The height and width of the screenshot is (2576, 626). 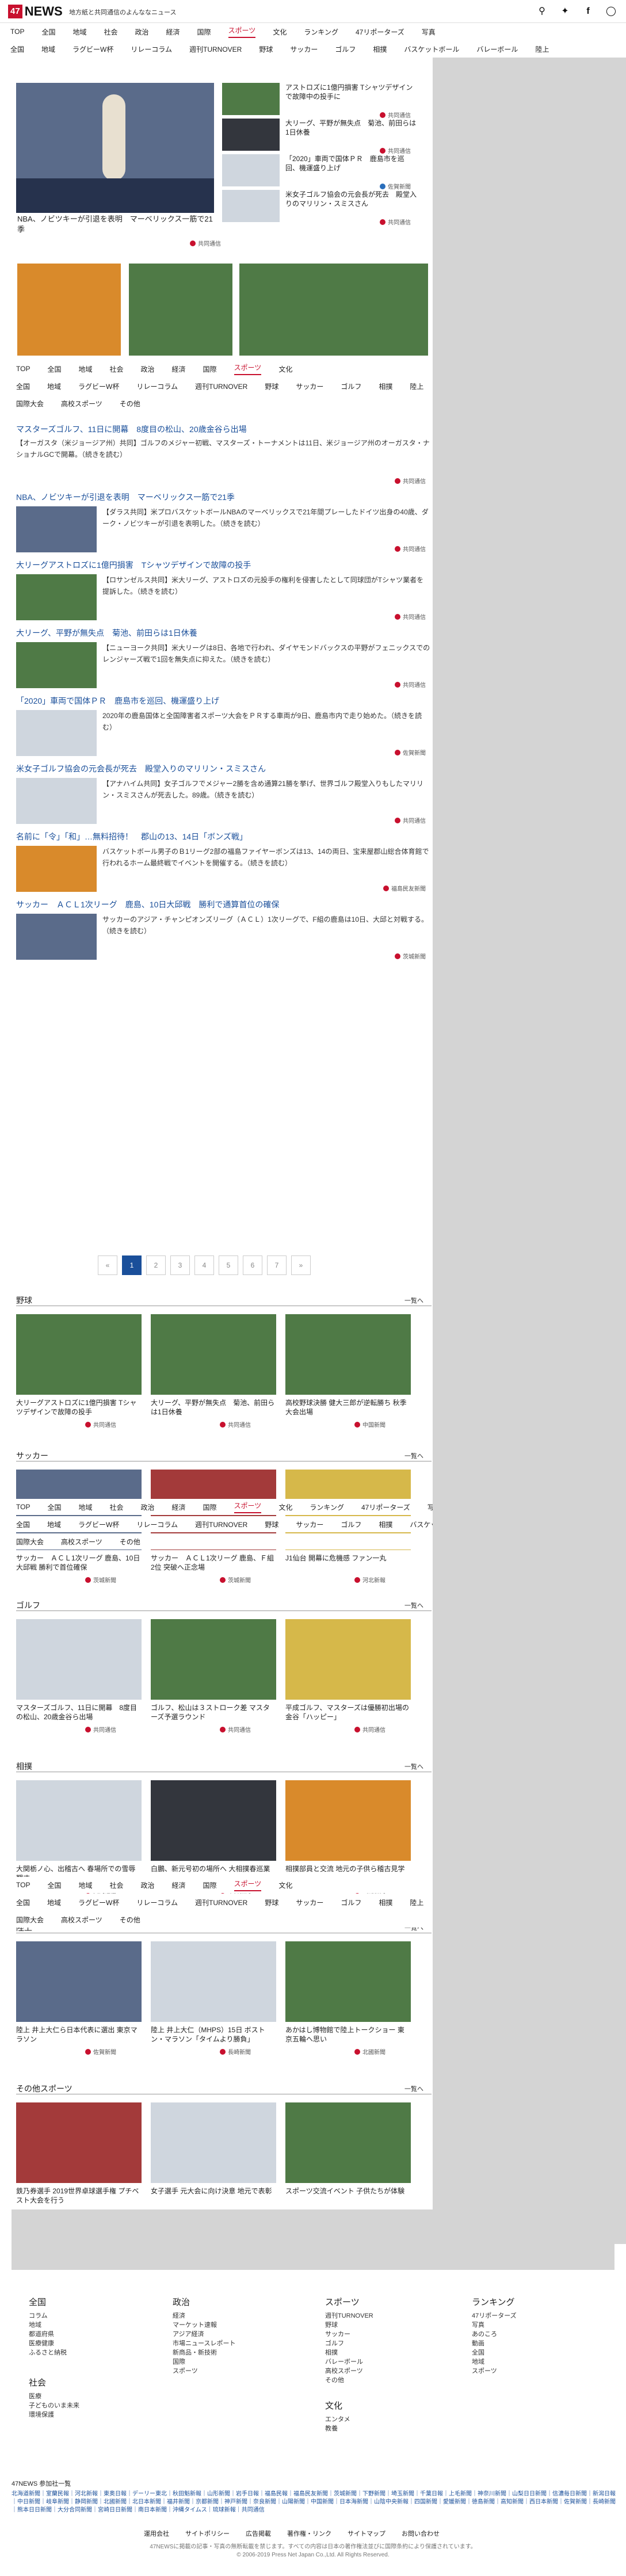 What do you see at coordinates (388, 2343) in the screenshot?
I see `footer-link: ゴルフ` at bounding box center [388, 2343].